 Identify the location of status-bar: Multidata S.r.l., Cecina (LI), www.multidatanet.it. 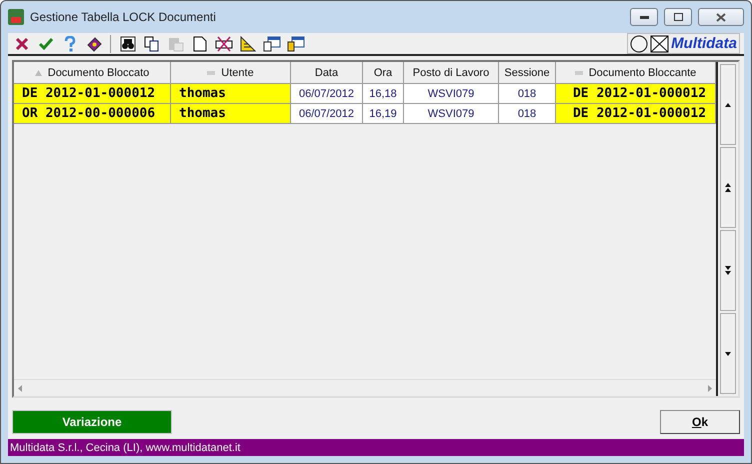
(376, 447).